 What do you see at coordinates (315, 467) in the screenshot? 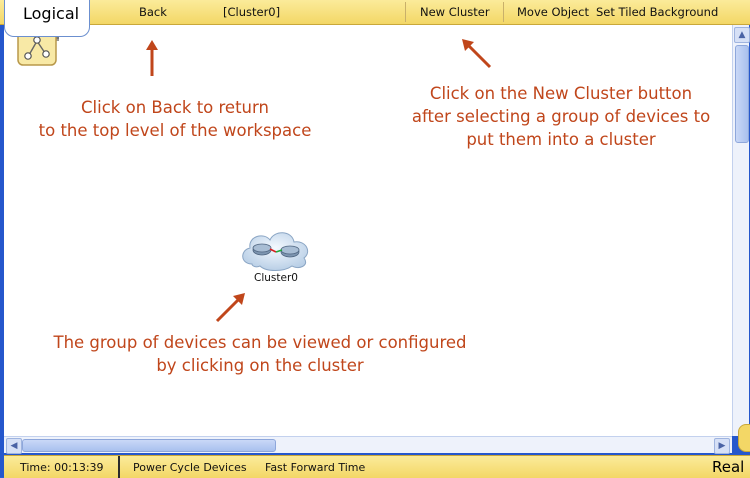
I see `fast-forward-time-button: Fast Forward Time` at bounding box center [315, 467].